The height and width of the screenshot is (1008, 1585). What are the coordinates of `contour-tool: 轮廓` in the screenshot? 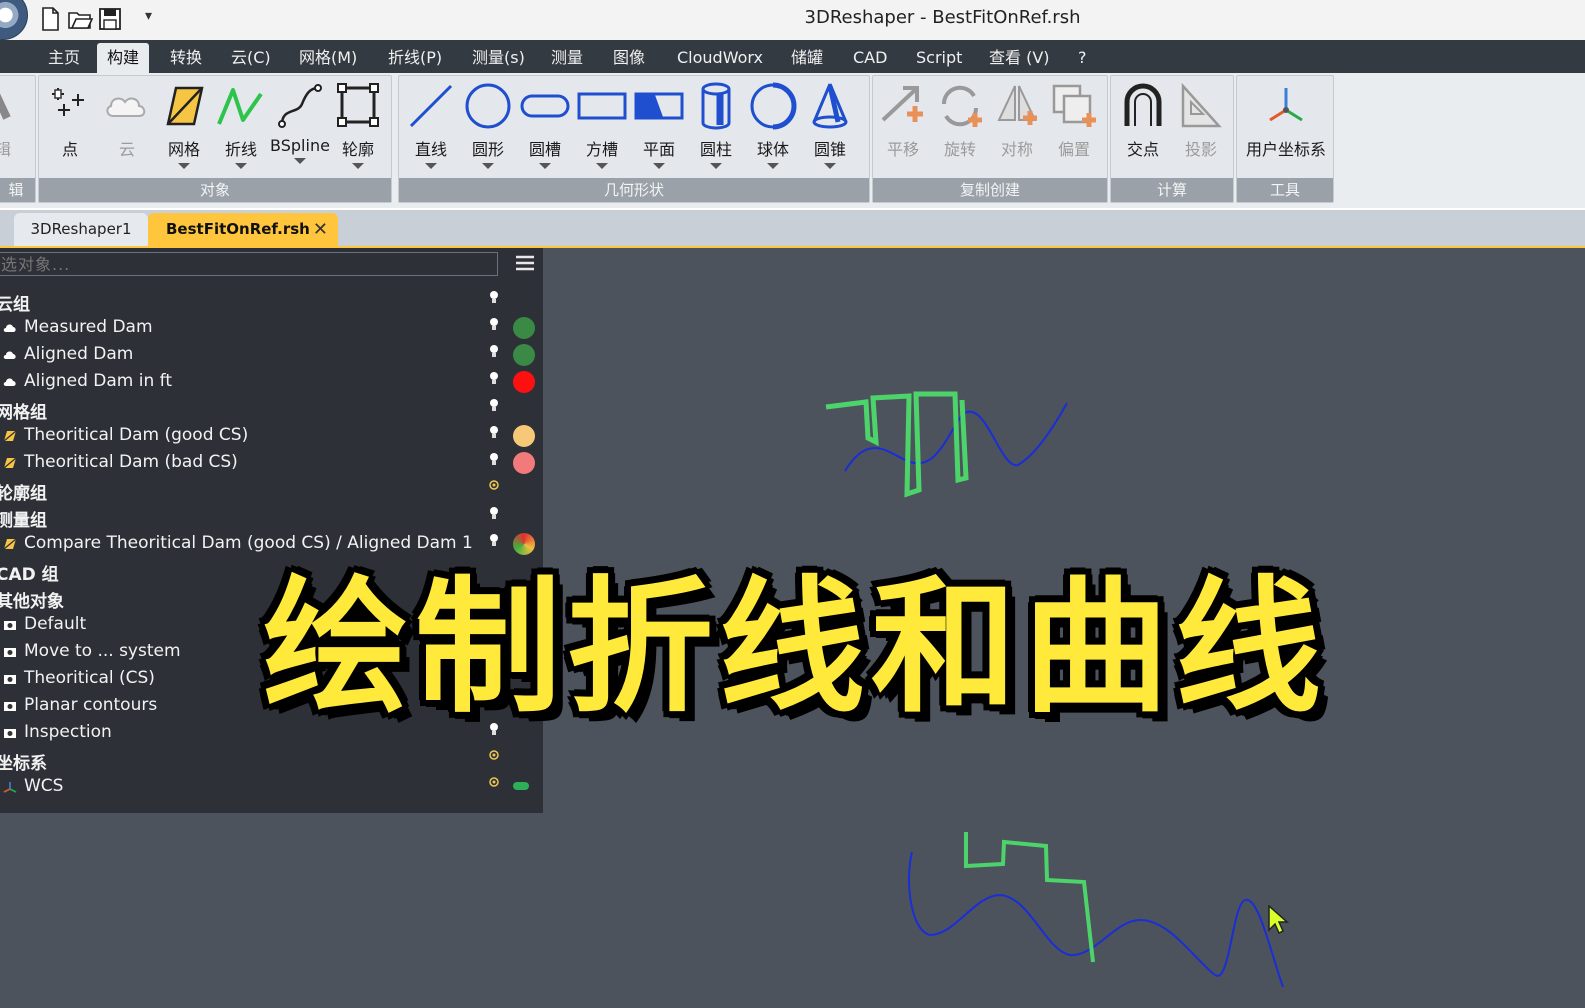 It's located at (358, 128).